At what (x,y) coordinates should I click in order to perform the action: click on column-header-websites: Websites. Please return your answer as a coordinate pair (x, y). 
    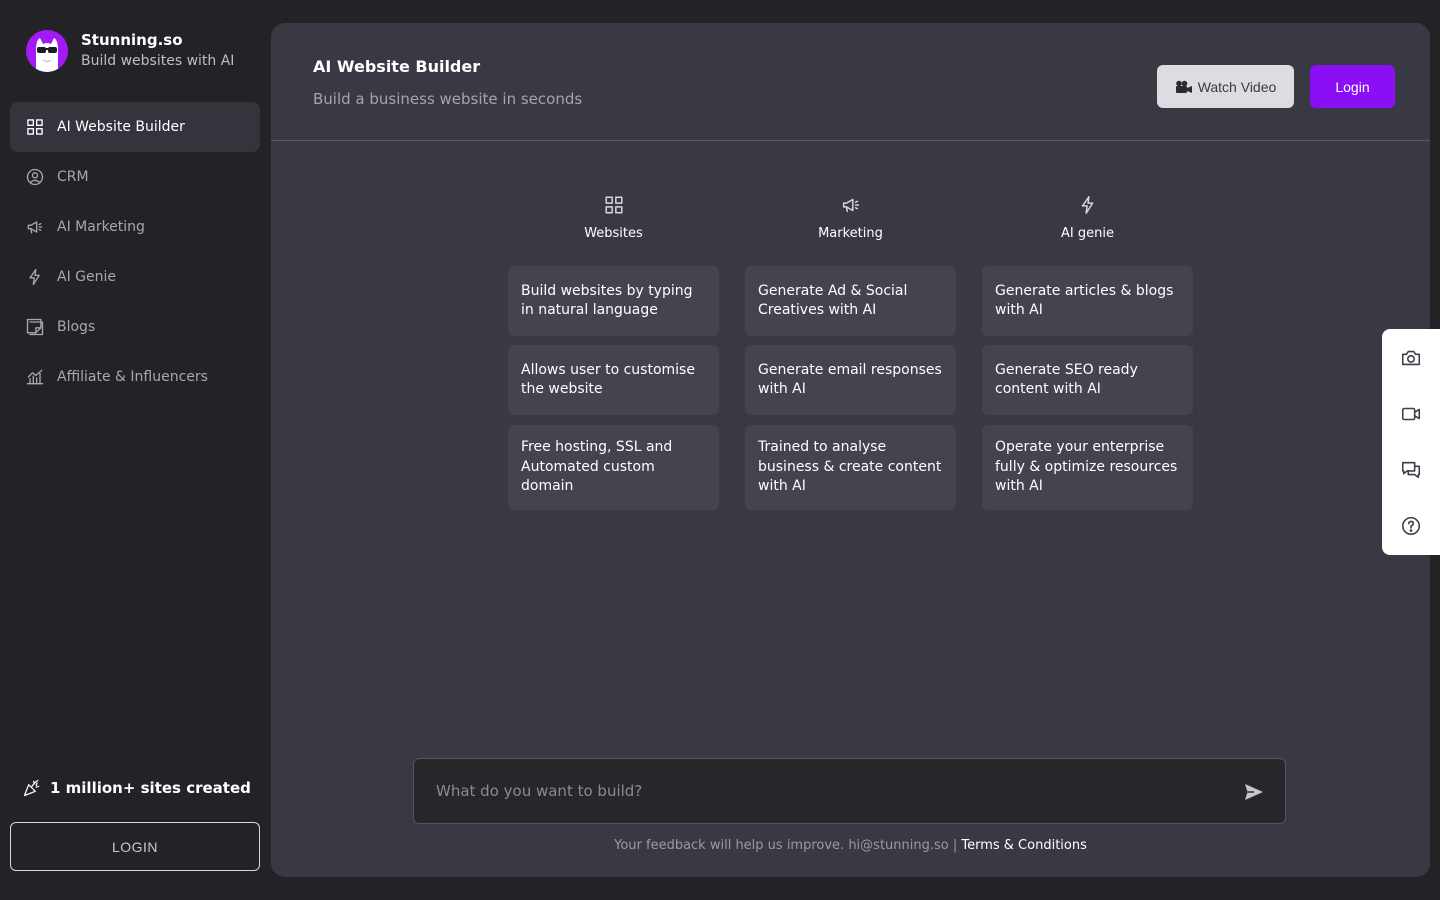
    Looking at the image, I should click on (613, 217).